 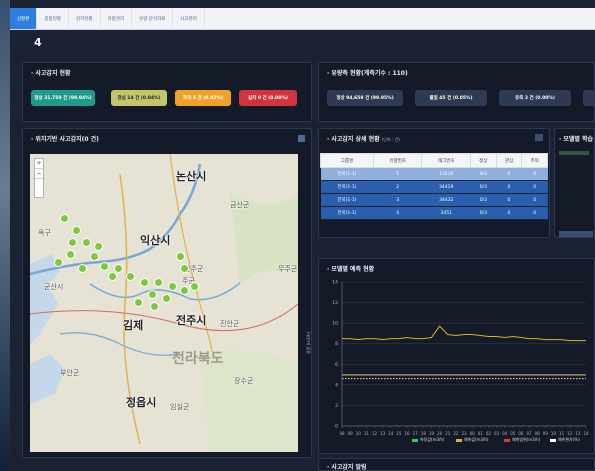 I want to click on detail-status-title: · 사고감지 상세 현황 (단위 : 건), so click(x=363, y=138).